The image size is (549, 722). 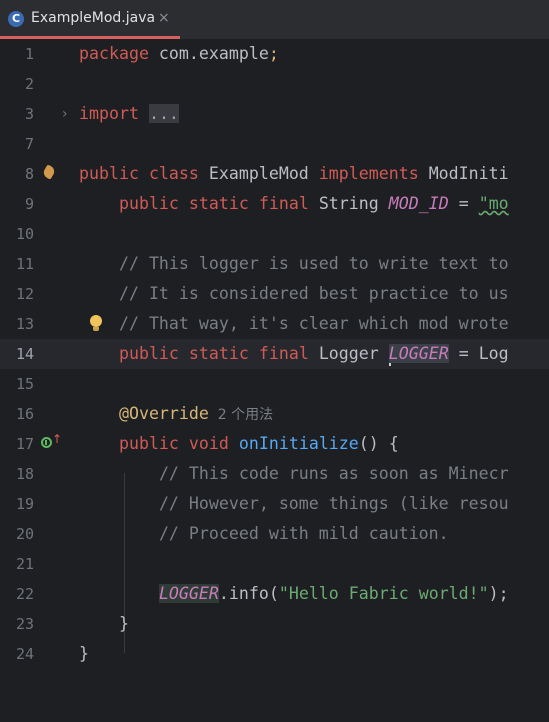 I want to click on override-arrow-icon: ↑, so click(x=57, y=439).